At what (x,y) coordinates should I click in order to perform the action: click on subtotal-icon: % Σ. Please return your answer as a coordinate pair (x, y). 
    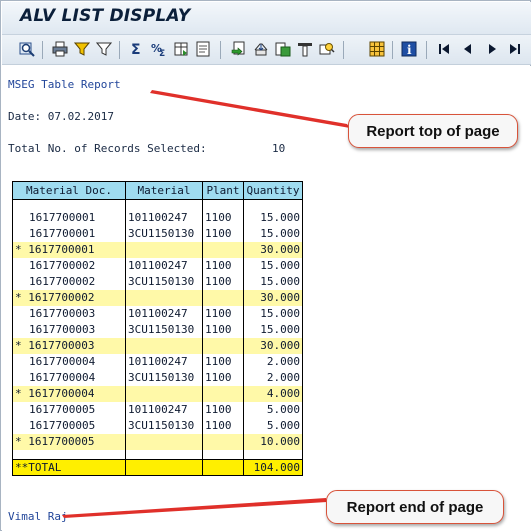
    Looking at the image, I should click on (159, 49).